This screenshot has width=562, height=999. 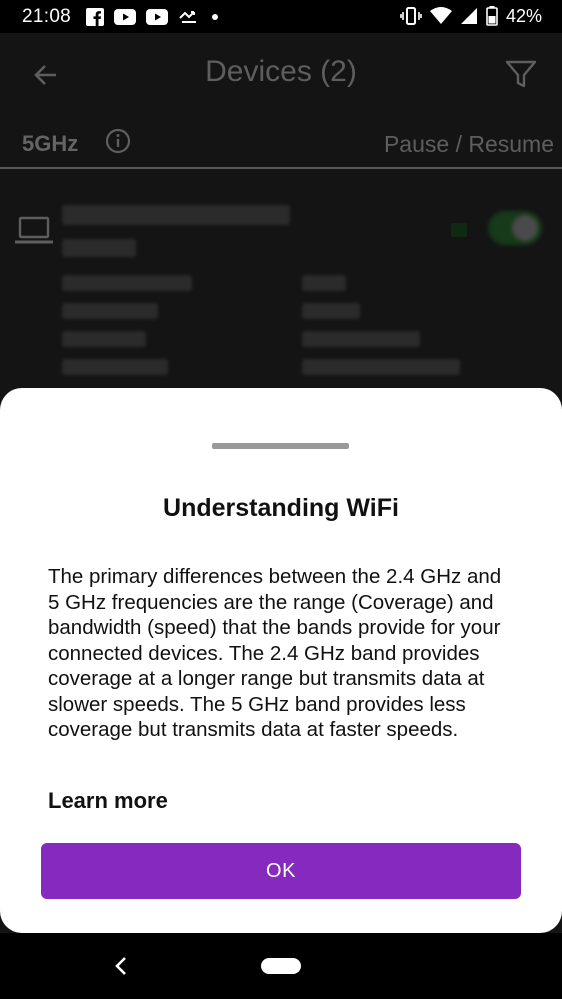 I want to click on pause-resume-button: Pause / Resume, so click(x=469, y=144).